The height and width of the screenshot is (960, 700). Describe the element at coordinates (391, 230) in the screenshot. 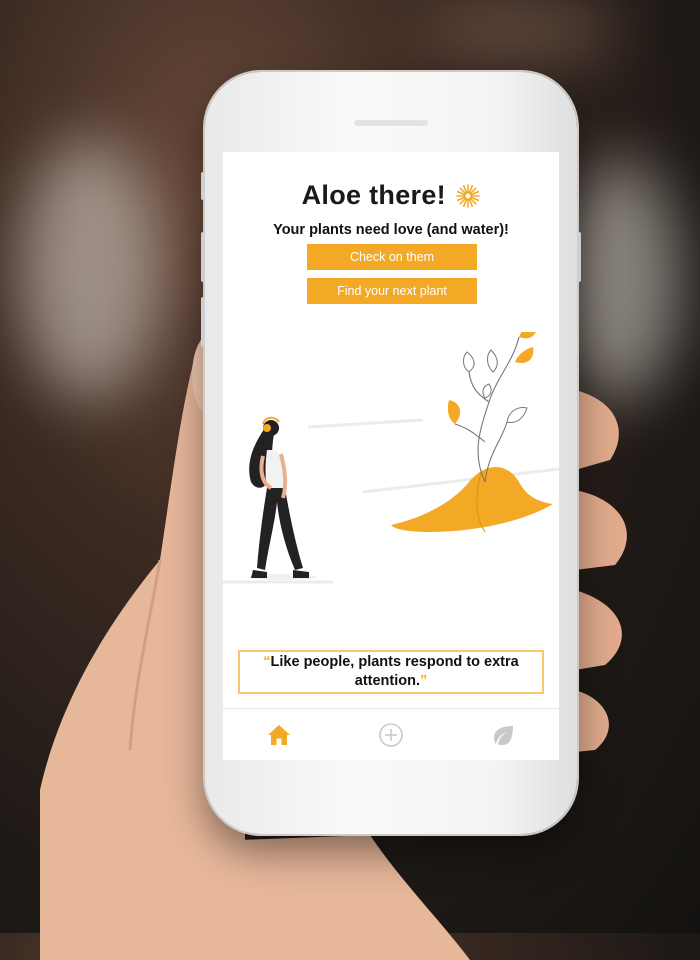

I see `subtitle: Your plants need love (and water)!` at that location.